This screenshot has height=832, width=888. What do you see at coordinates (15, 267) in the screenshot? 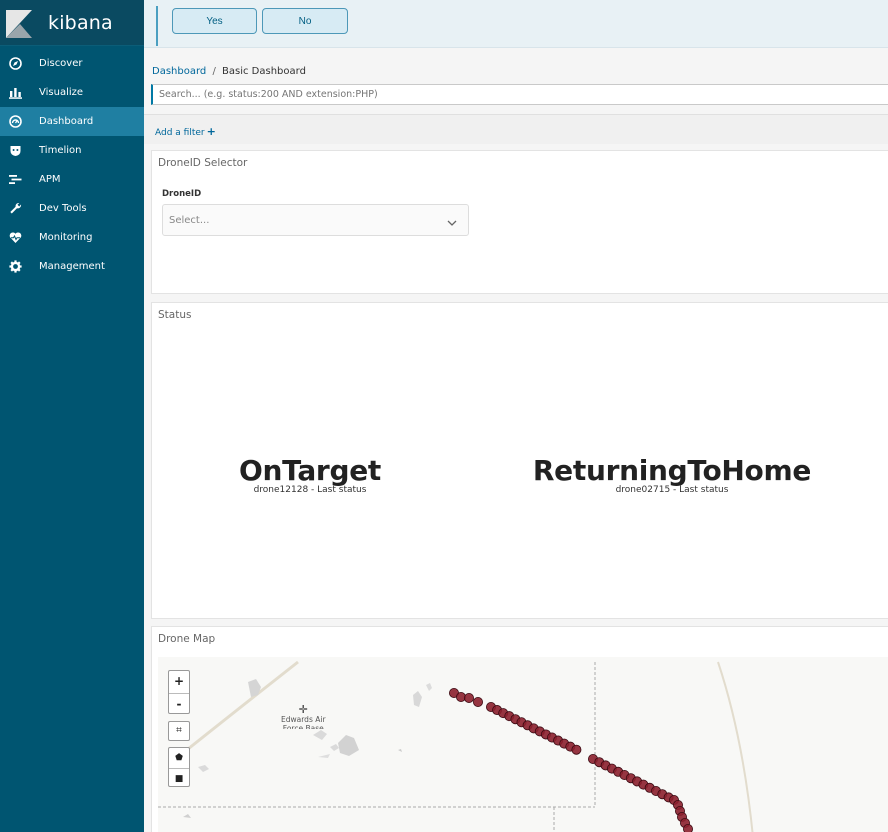
I see `gear-icon` at bounding box center [15, 267].